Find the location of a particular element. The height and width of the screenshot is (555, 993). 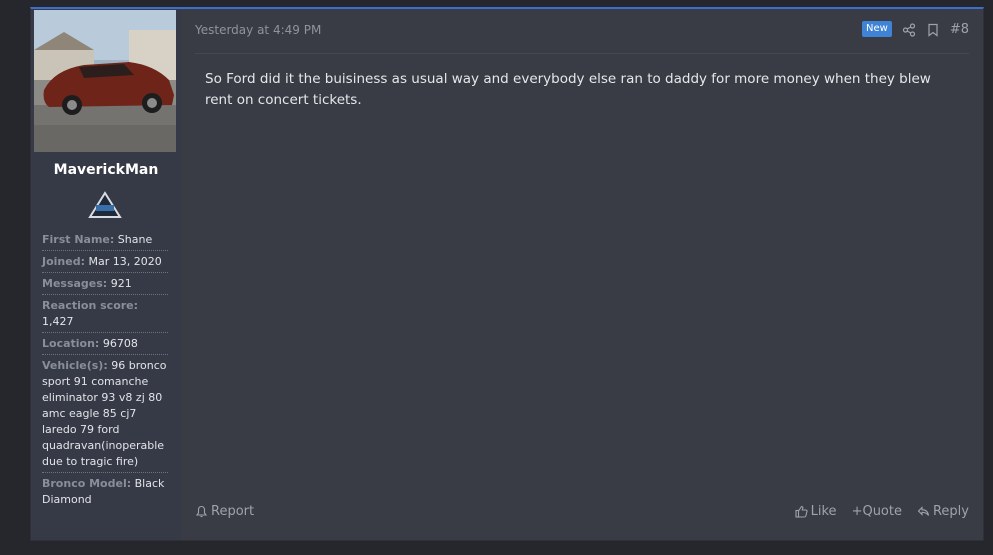

post-footer: Report Like +Quote Reply is located at coordinates (582, 513).